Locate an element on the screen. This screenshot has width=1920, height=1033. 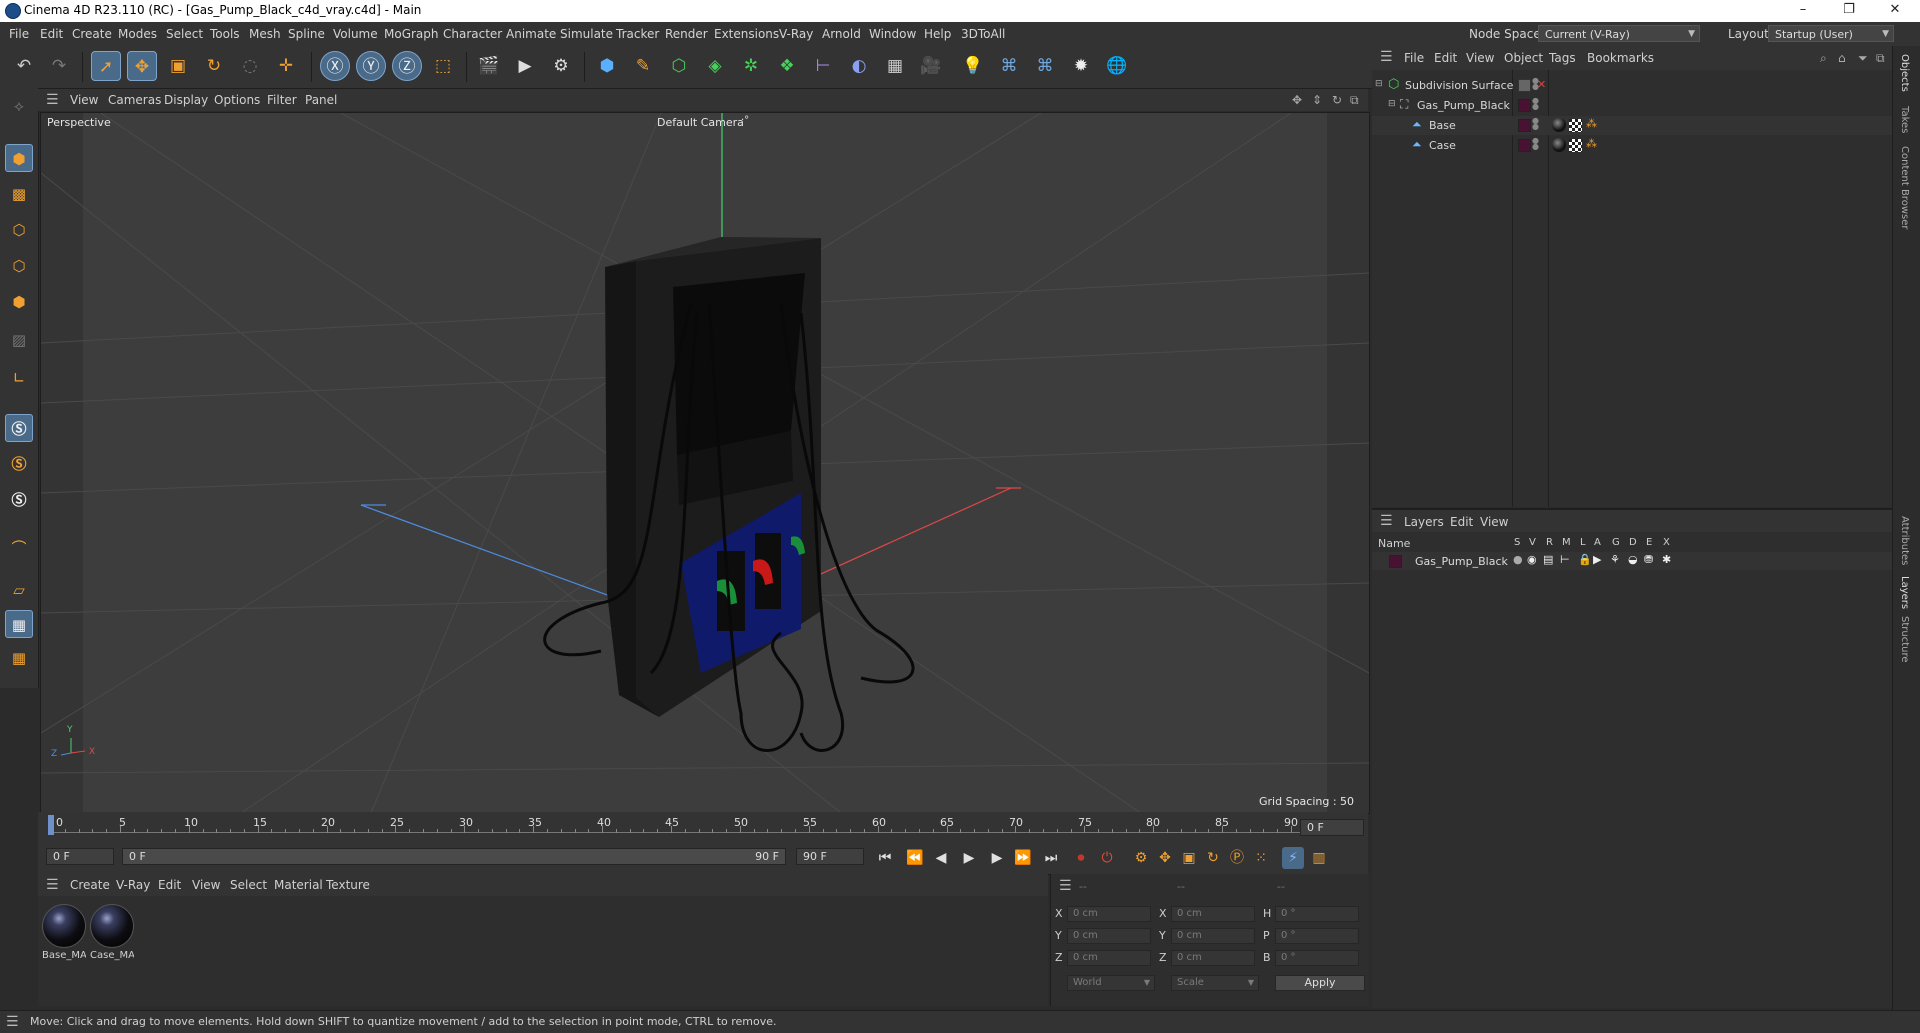
rotate-view-icon: ↻ is located at coordinates (1337, 100).